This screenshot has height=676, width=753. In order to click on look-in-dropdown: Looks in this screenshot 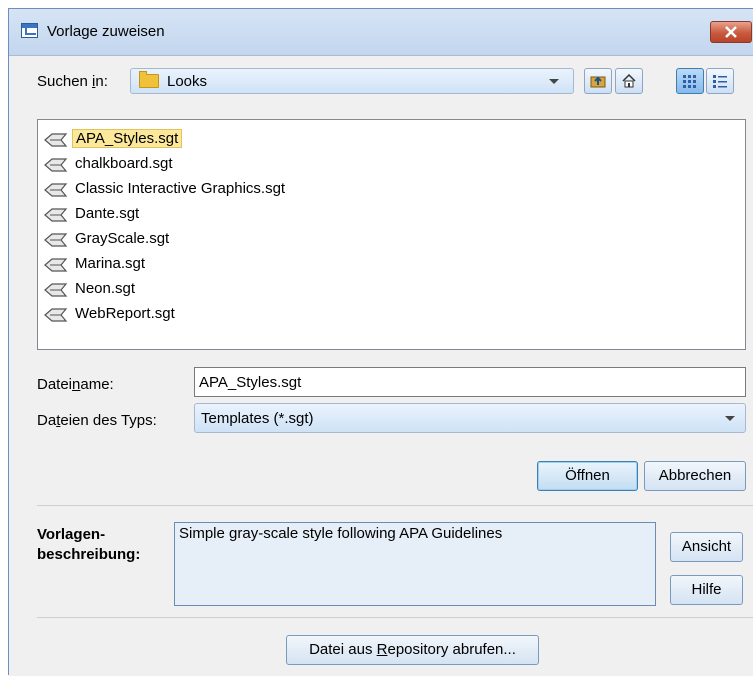, I will do `click(352, 81)`.